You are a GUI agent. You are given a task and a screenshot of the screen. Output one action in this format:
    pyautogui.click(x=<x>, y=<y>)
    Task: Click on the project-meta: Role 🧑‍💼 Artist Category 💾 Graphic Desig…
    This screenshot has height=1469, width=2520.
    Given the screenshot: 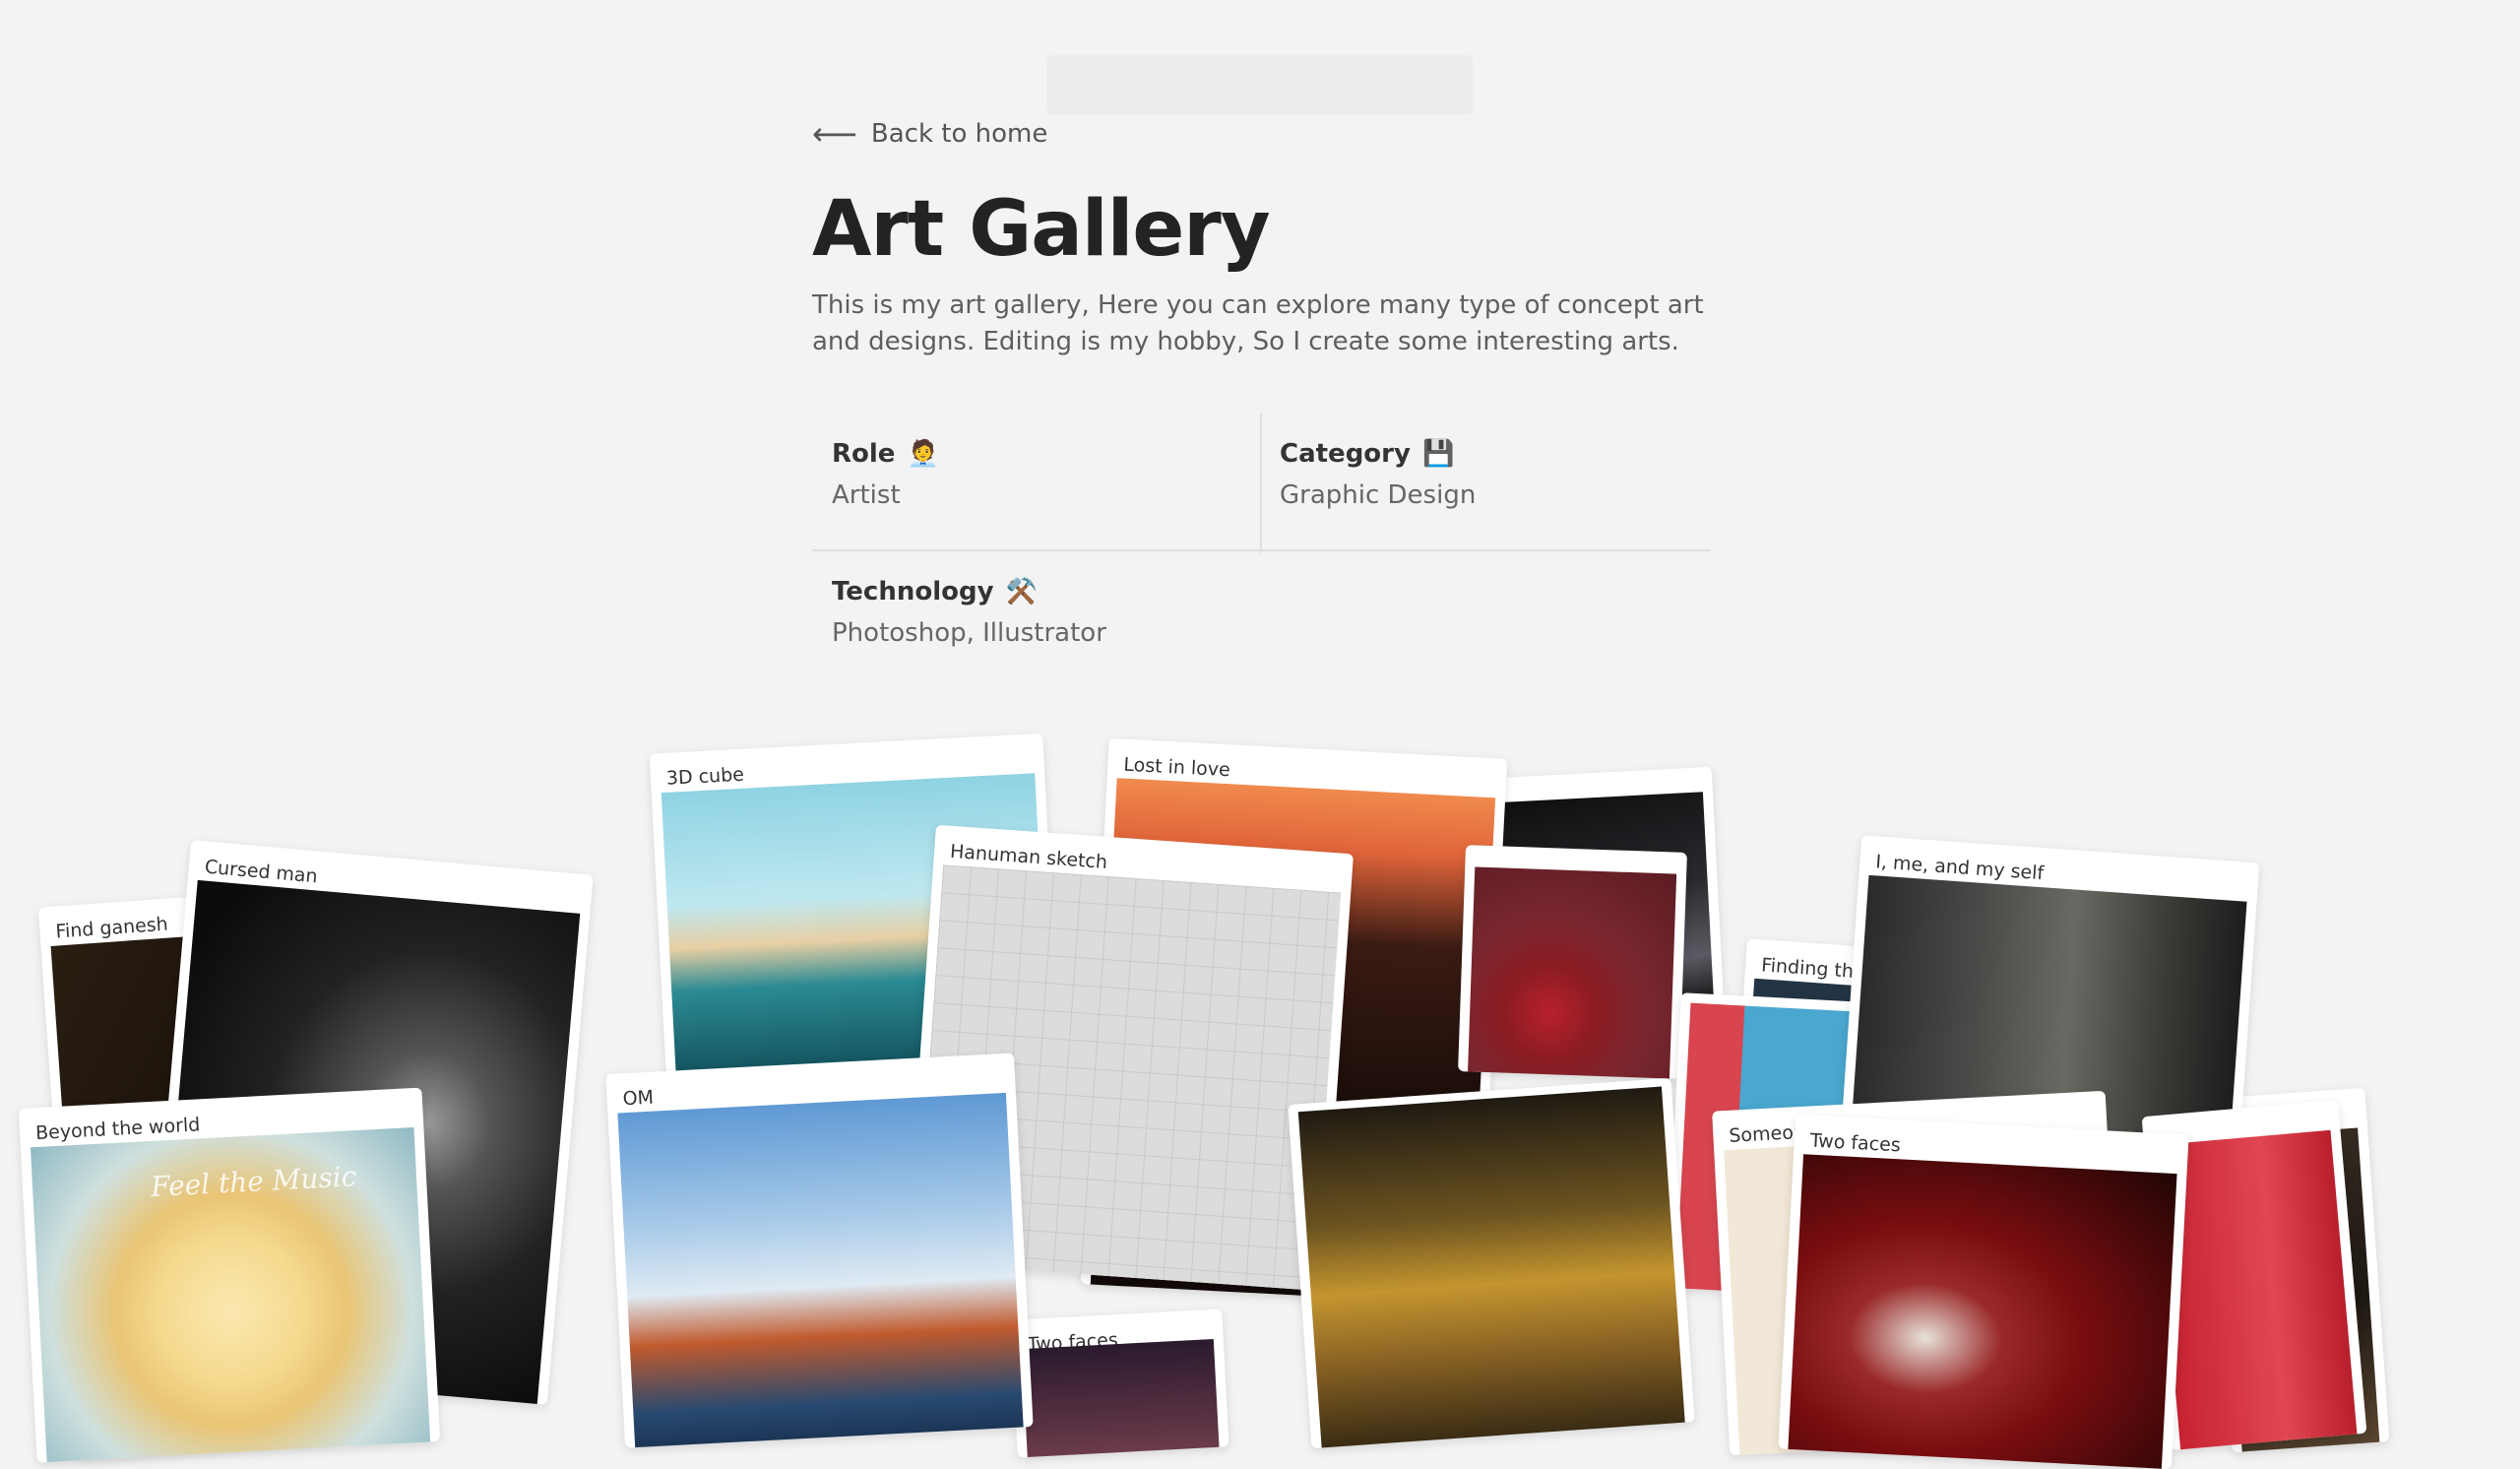 What is the action you would take?
    pyautogui.click(x=1261, y=533)
    